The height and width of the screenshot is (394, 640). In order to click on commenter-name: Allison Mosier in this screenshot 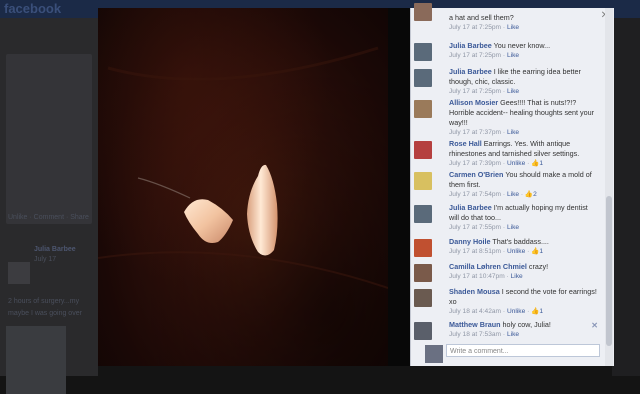, I will do `click(473, 102)`.